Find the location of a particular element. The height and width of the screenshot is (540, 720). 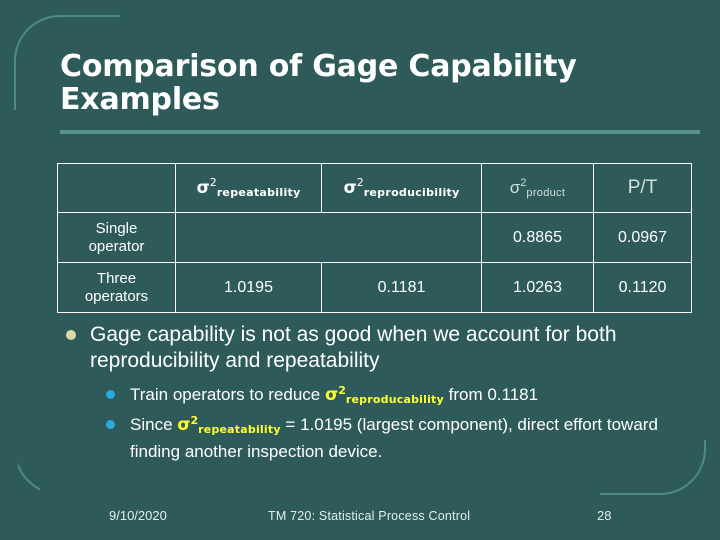

cell-single-pt: 0.0967 is located at coordinates (642, 237).